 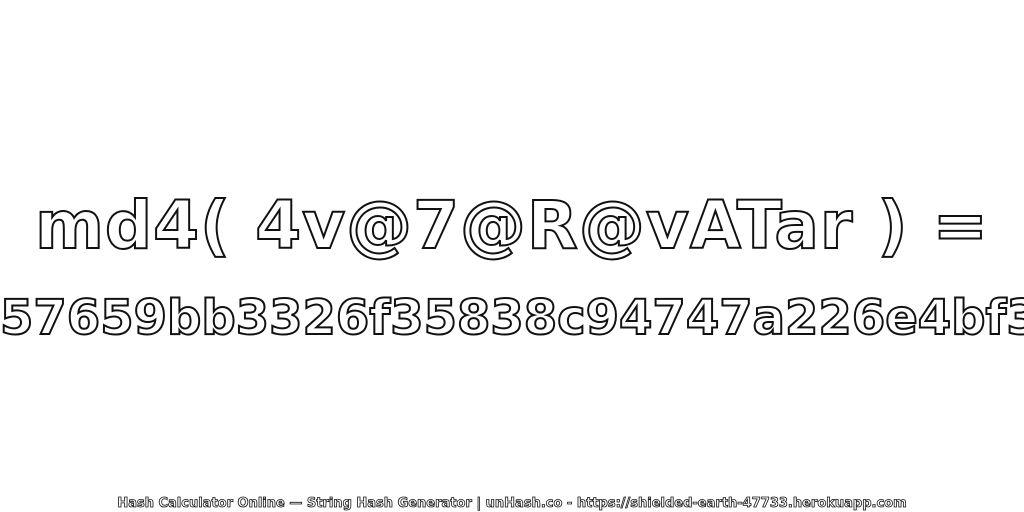 What do you see at coordinates (512, 318) in the screenshot?
I see `hash-value: 57659bb3326f35838c94747a226e4bf3` at bounding box center [512, 318].